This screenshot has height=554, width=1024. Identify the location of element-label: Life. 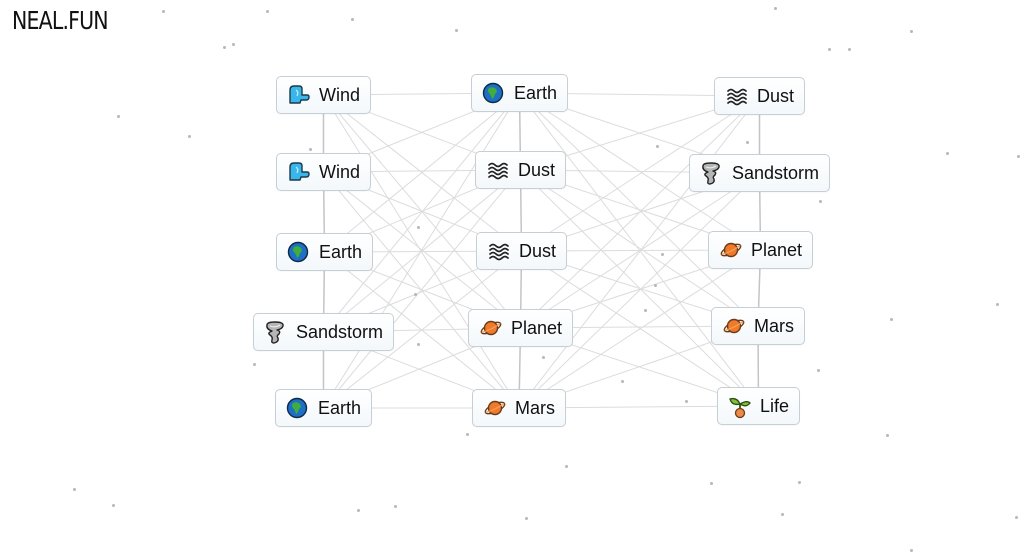
(775, 405).